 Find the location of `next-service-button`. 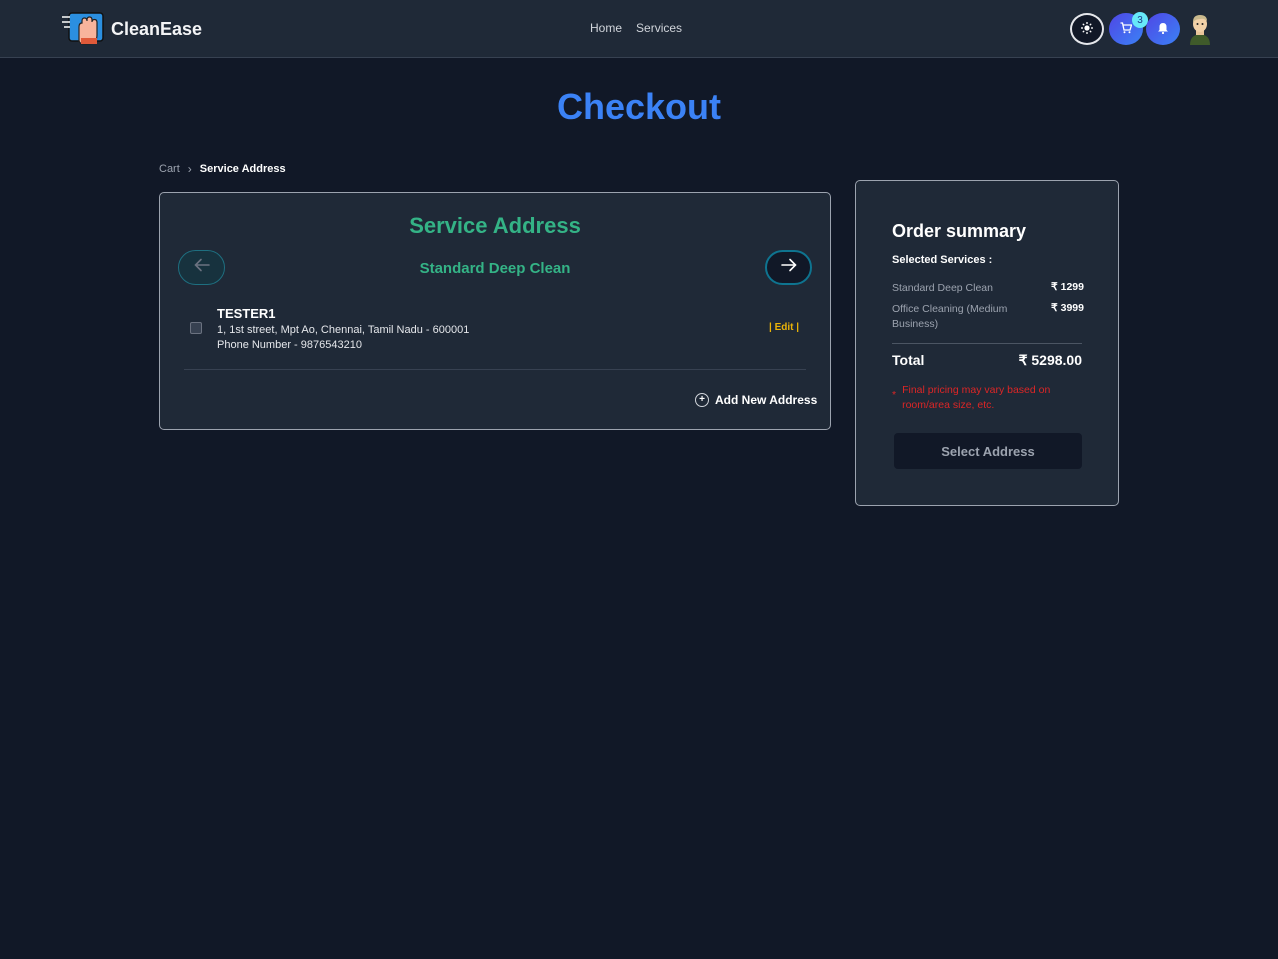

next-service-button is located at coordinates (788, 267).